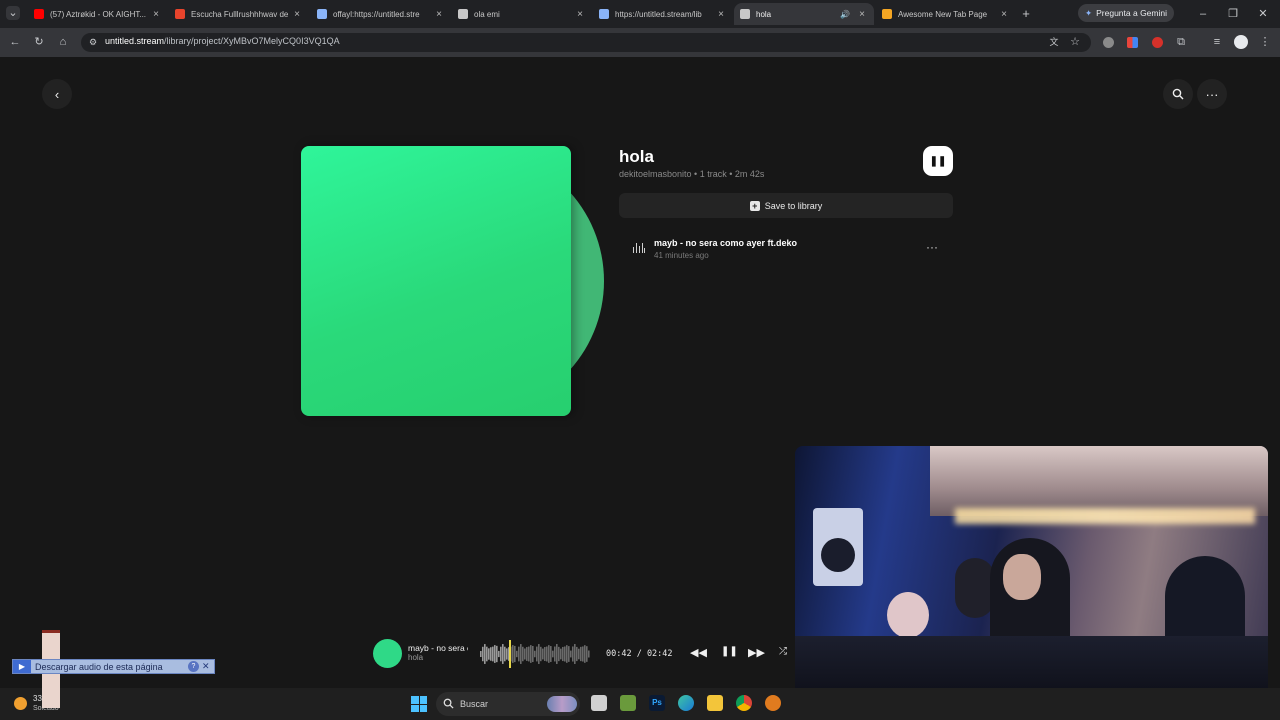 Image resolution: width=1280 pixels, height=720 pixels. What do you see at coordinates (15, 42) in the screenshot?
I see `back-icon: ←` at bounding box center [15, 42].